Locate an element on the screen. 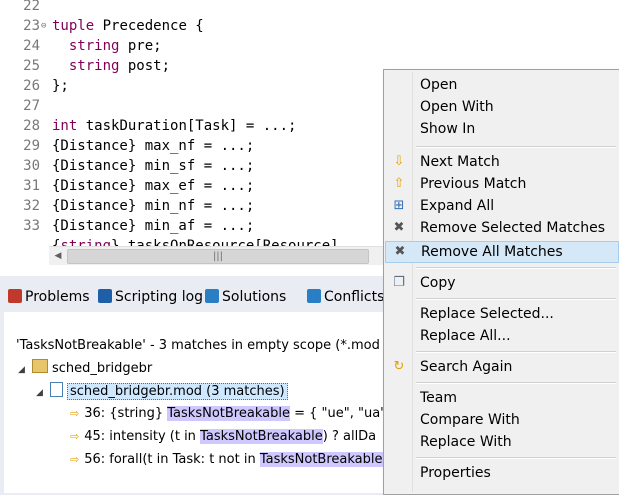 The width and height of the screenshot is (619, 495). menu-item-compare-with: Compare With is located at coordinates (501, 420).